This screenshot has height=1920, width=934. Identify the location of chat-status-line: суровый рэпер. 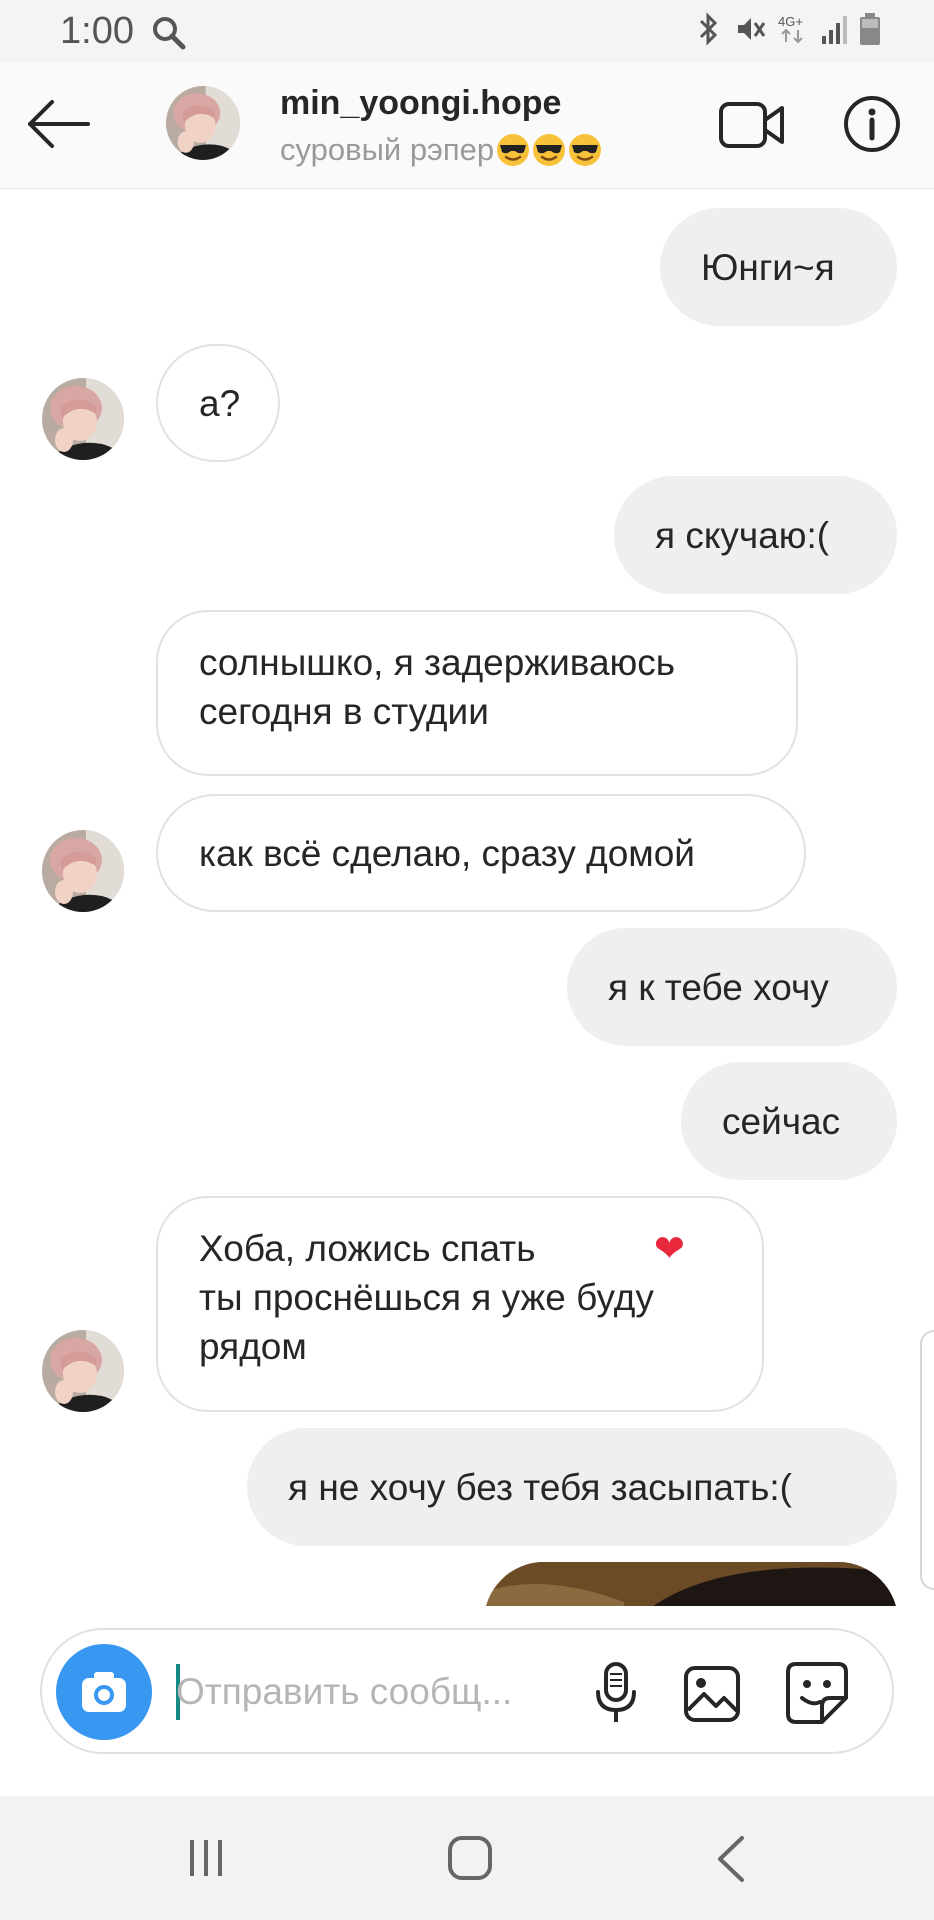
(441, 150).